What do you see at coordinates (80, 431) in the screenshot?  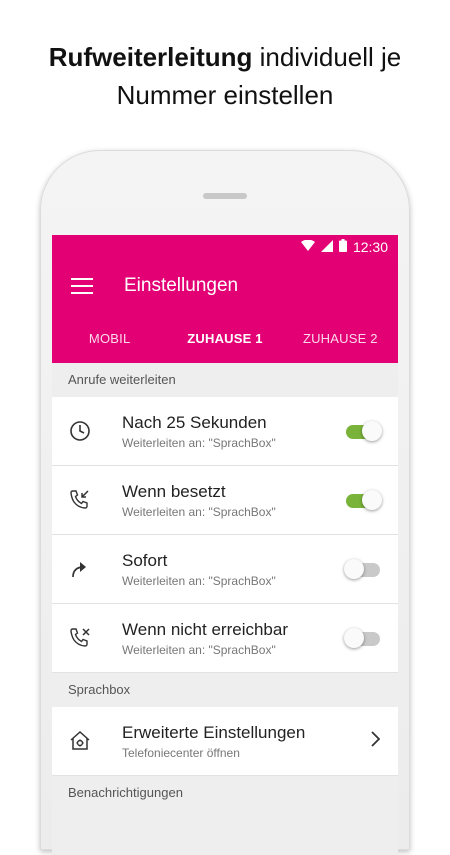 I see `clock-icon` at bounding box center [80, 431].